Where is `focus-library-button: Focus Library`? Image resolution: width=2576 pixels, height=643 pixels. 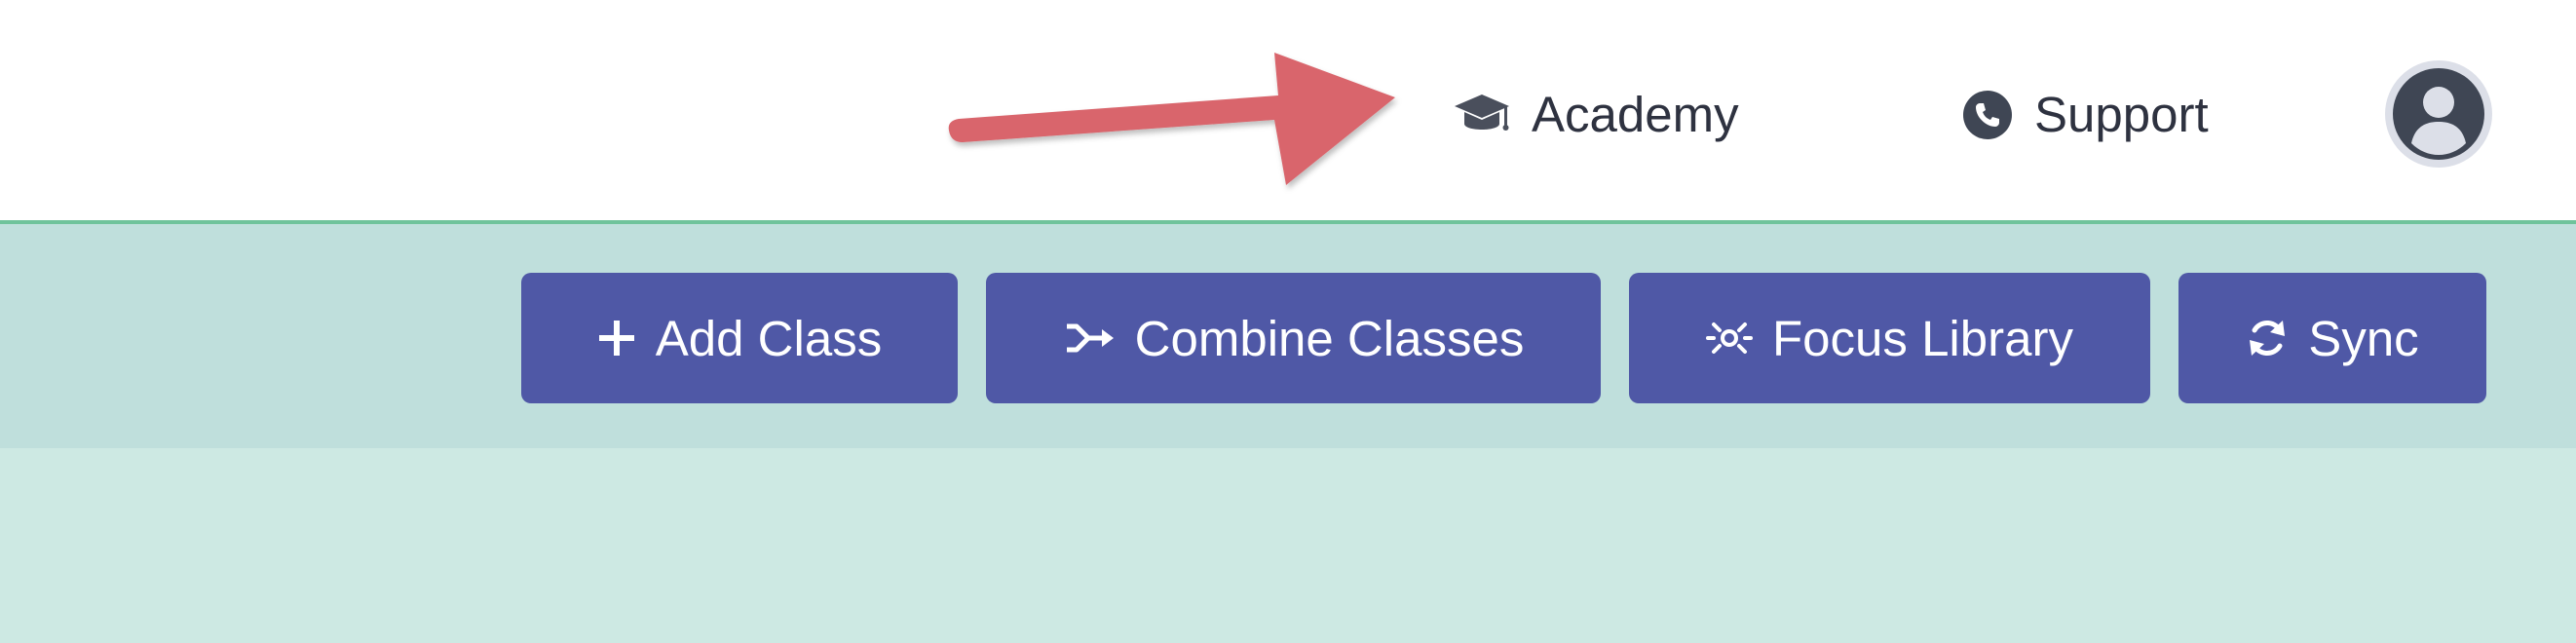 focus-library-button: Focus Library is located at coordinates (1889, 338).